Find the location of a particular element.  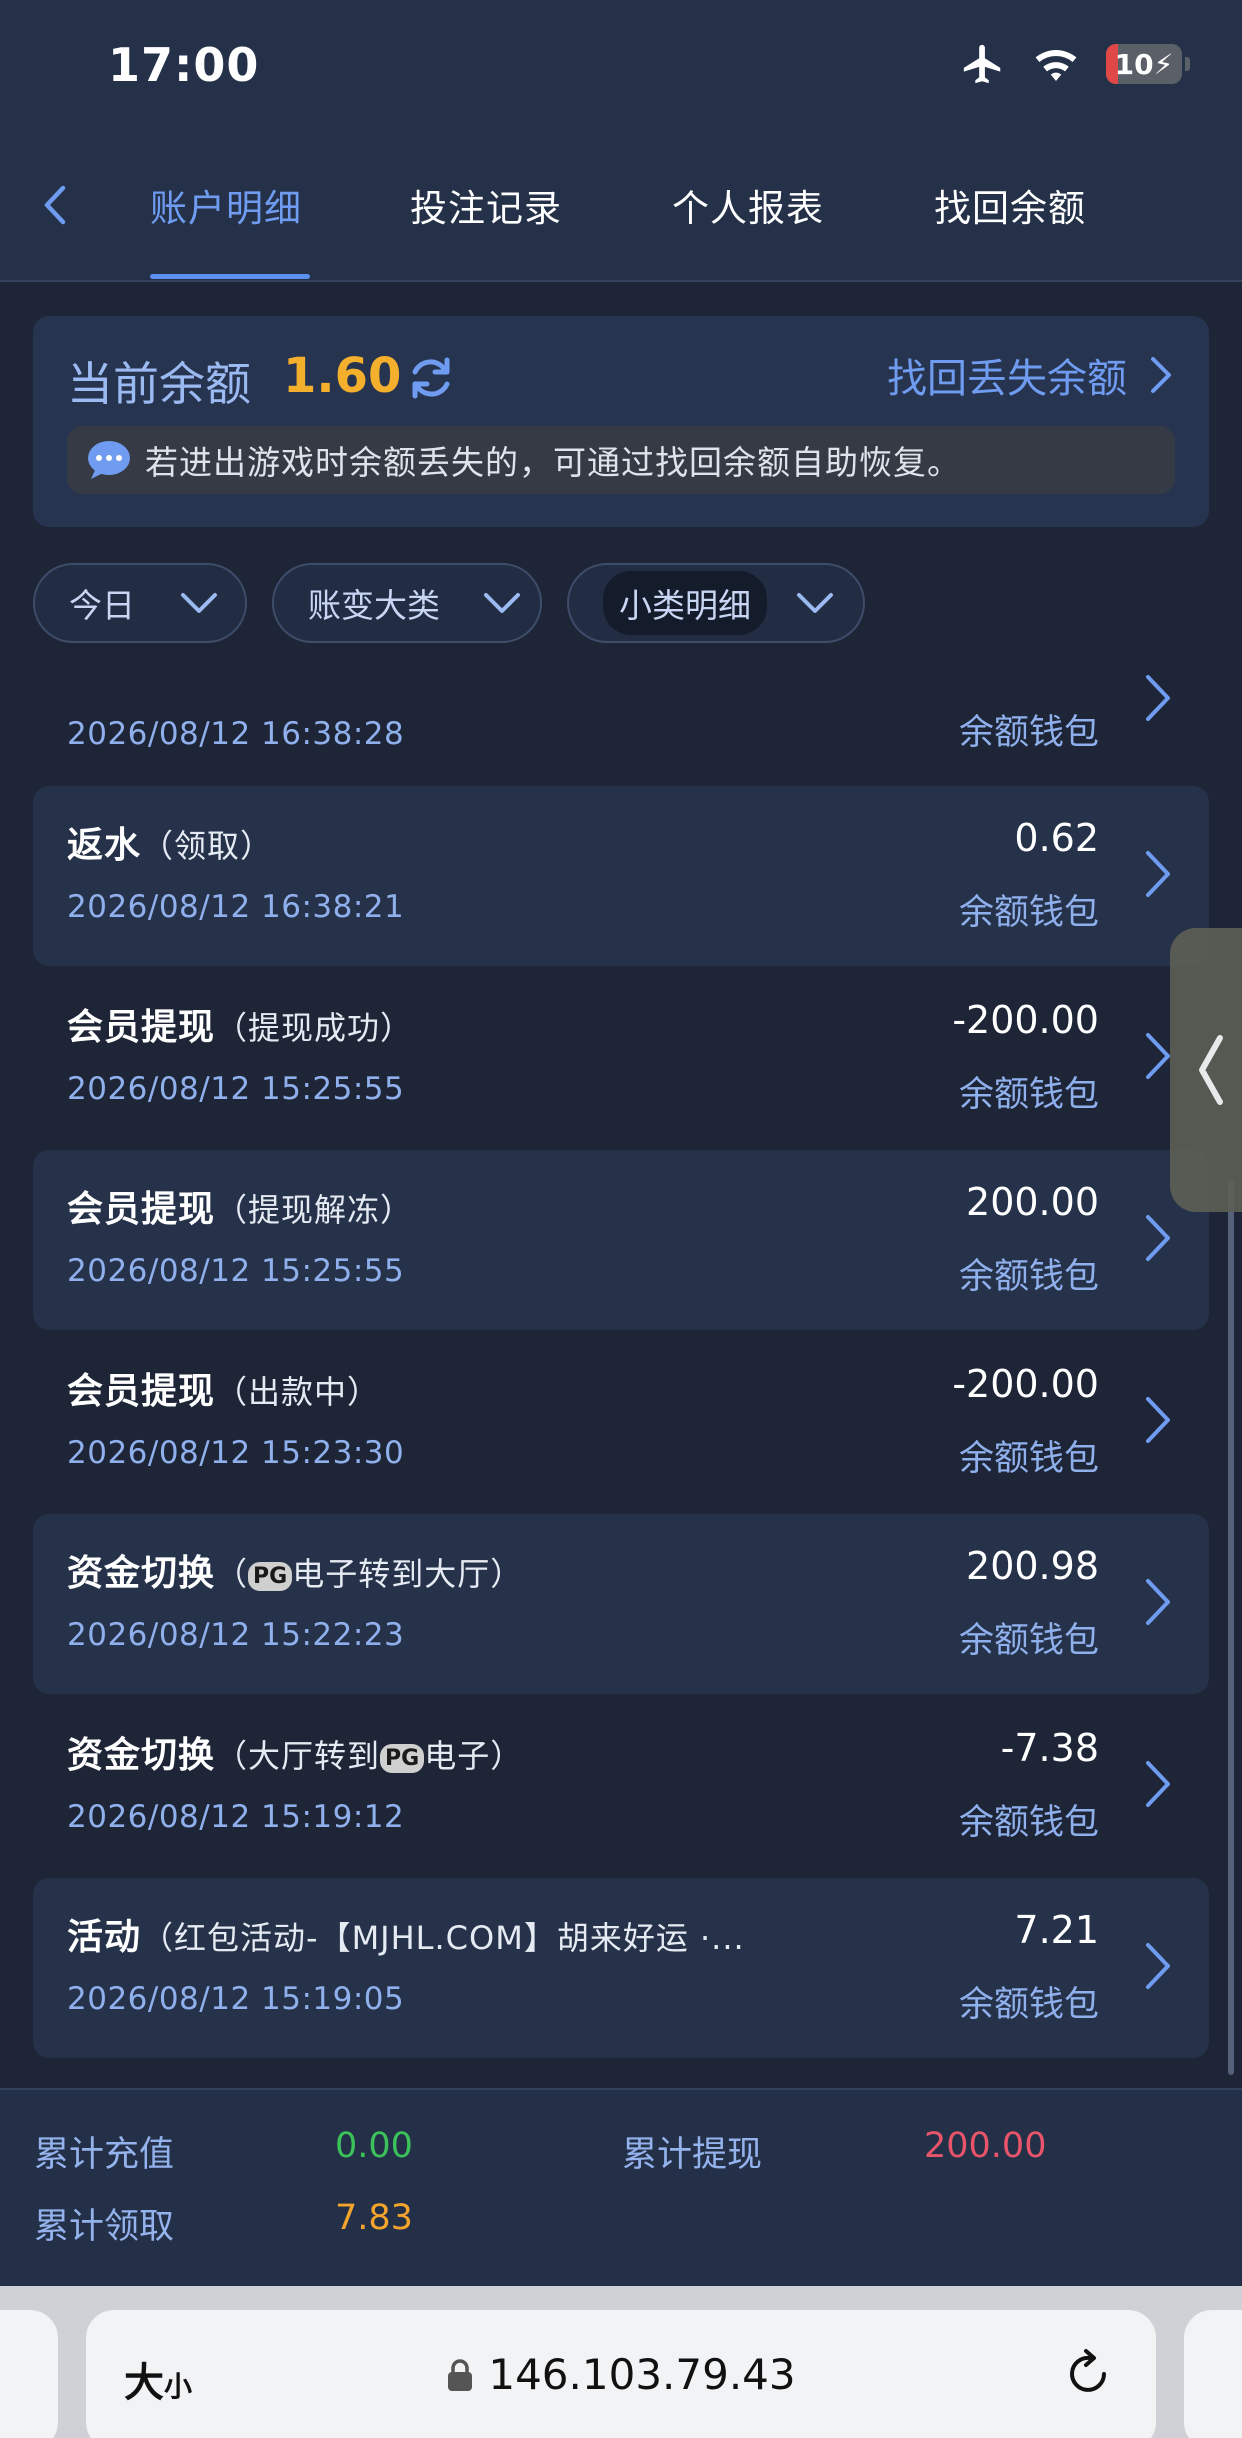

record-subtype: （大厅转到 PG 电子） is located at coordinates (369, 1756).